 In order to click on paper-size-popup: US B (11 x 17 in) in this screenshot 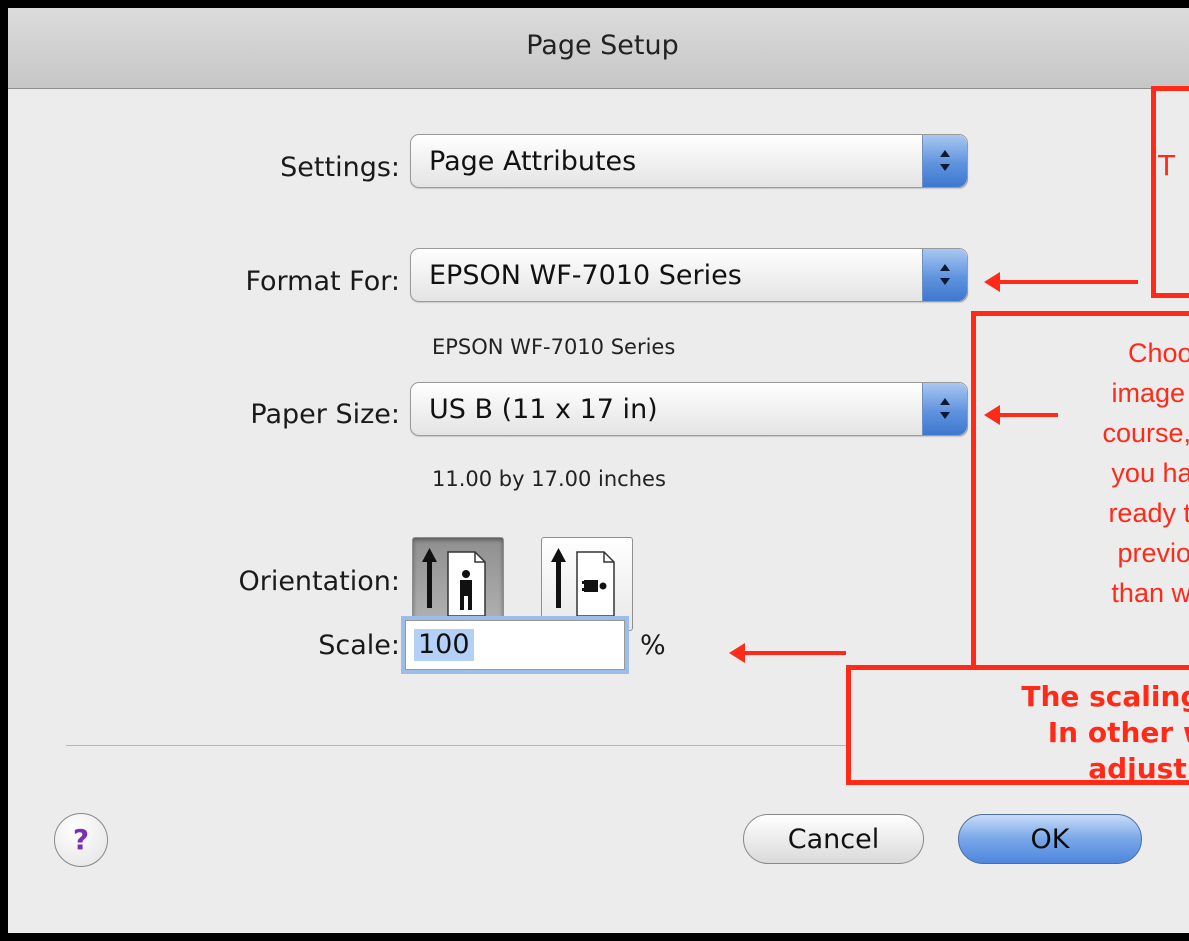, I will do `click(689, 409)`.